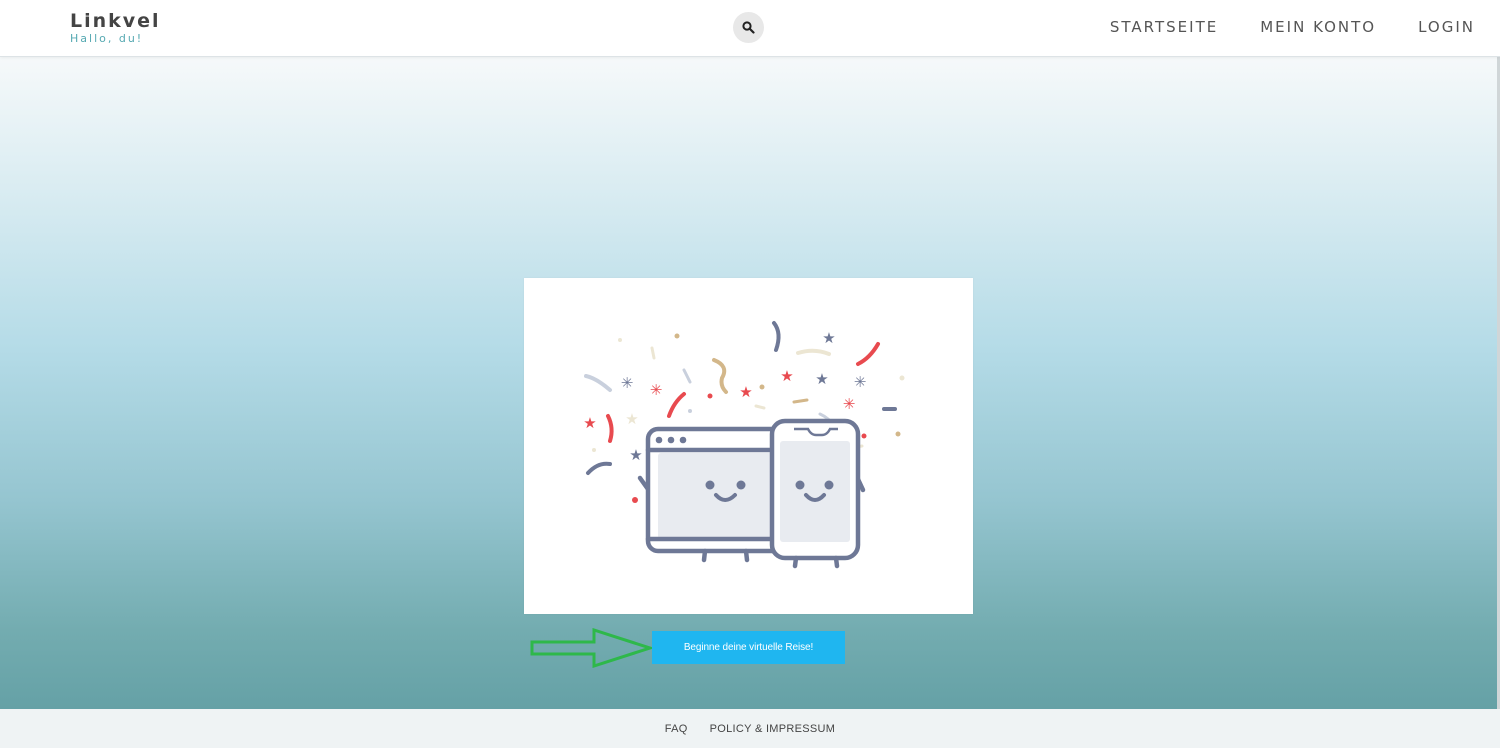 This screenshot has height=748, width=1500. I want to click on brand-name: Linkvel, so click(115, 21).